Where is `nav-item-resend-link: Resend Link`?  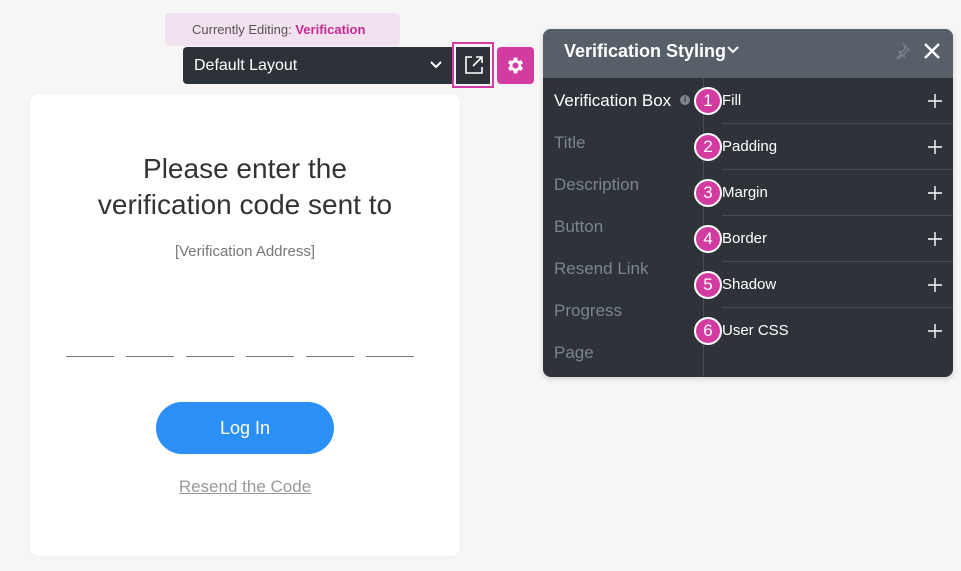
nav-item-resend-link: Resend Link is located at coordinates (601, 269).